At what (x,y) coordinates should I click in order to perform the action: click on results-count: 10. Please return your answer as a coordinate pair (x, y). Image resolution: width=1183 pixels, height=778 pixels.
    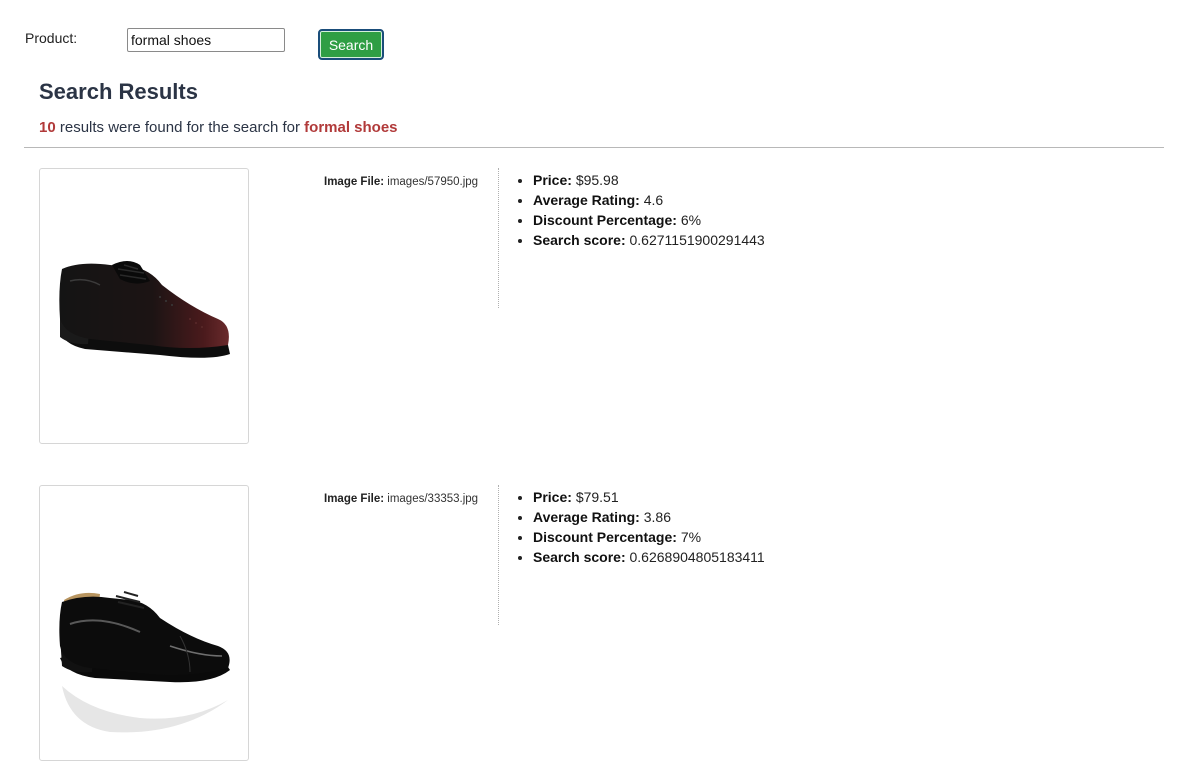
    Looking at the image, I should click on (47, 127).